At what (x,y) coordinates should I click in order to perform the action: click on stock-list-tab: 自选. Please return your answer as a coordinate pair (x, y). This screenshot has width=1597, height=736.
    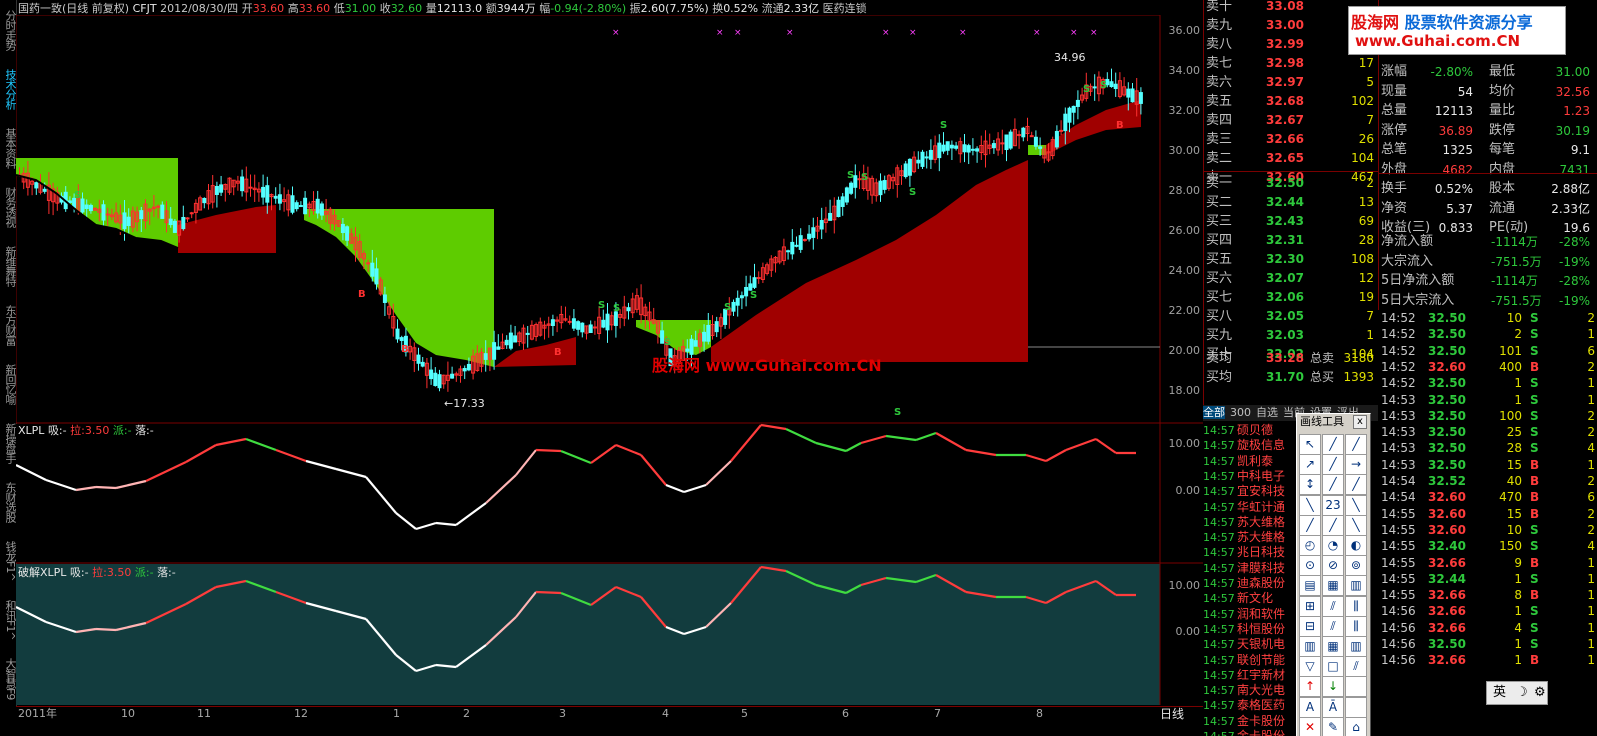
    Looking at the image, I should click on (1267, 412).